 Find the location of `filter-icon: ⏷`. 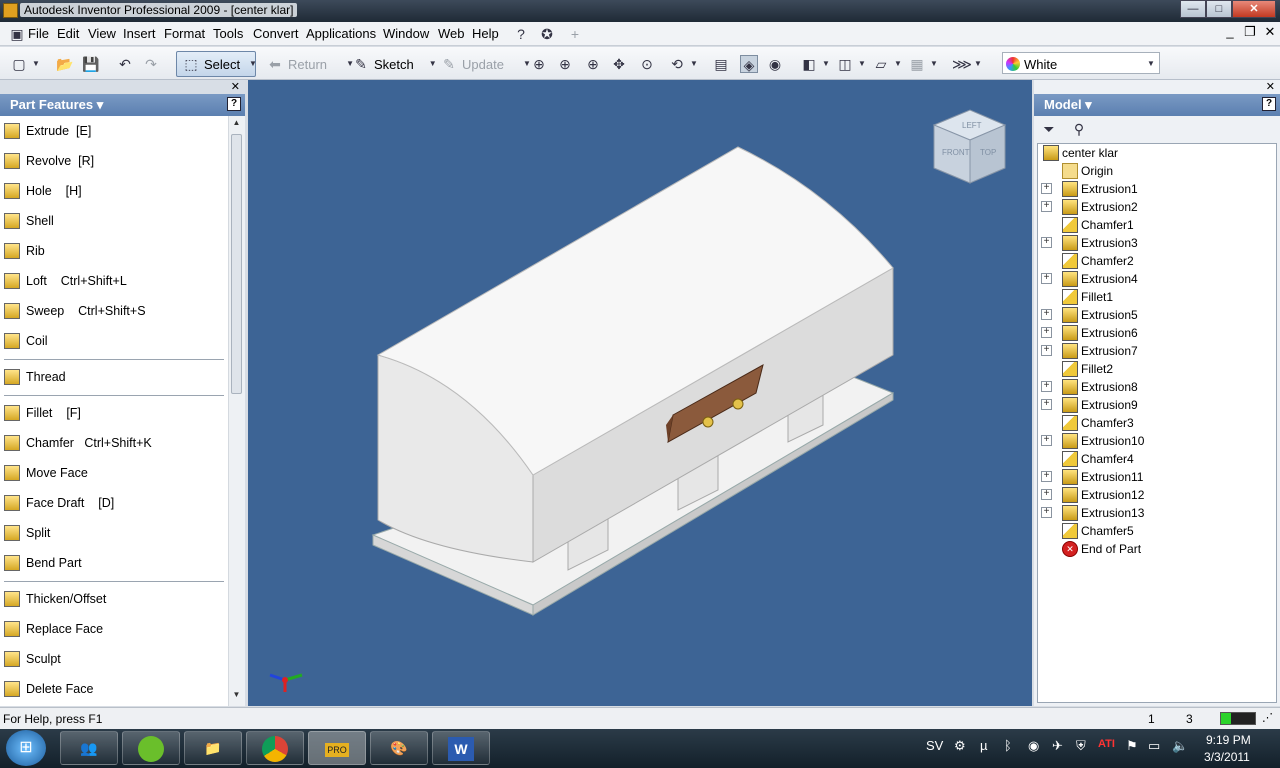

filter-icon: ⏷ is located at coordinates (1049, 129).